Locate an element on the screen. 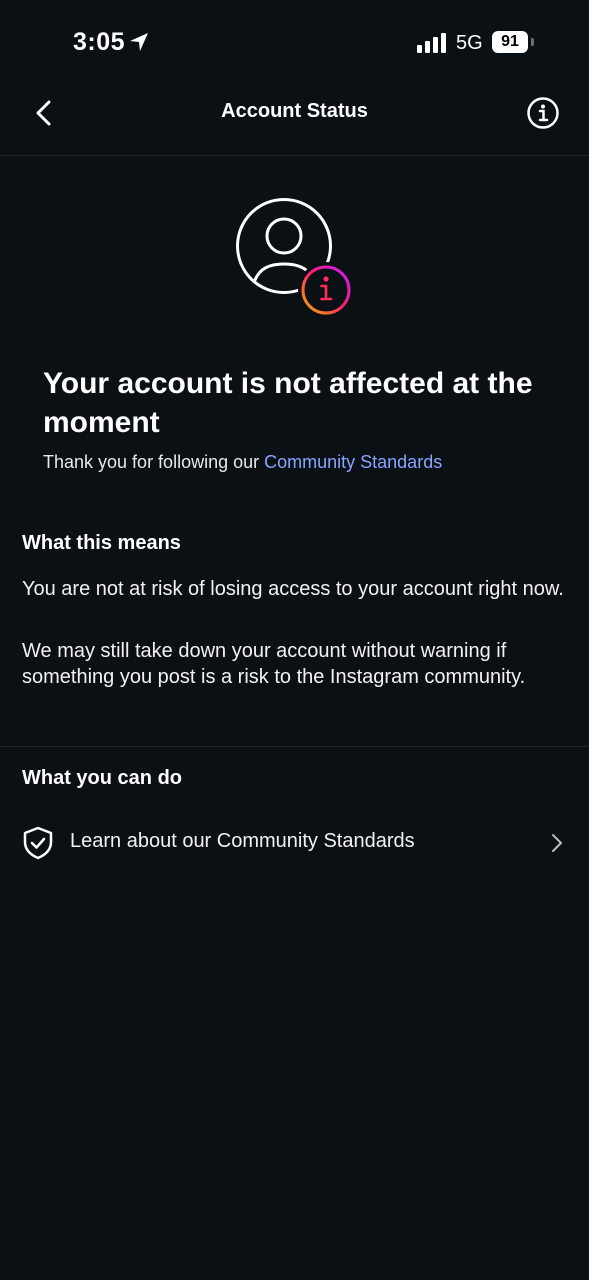  page-title: Account Status is located at coordinates (294, 111).